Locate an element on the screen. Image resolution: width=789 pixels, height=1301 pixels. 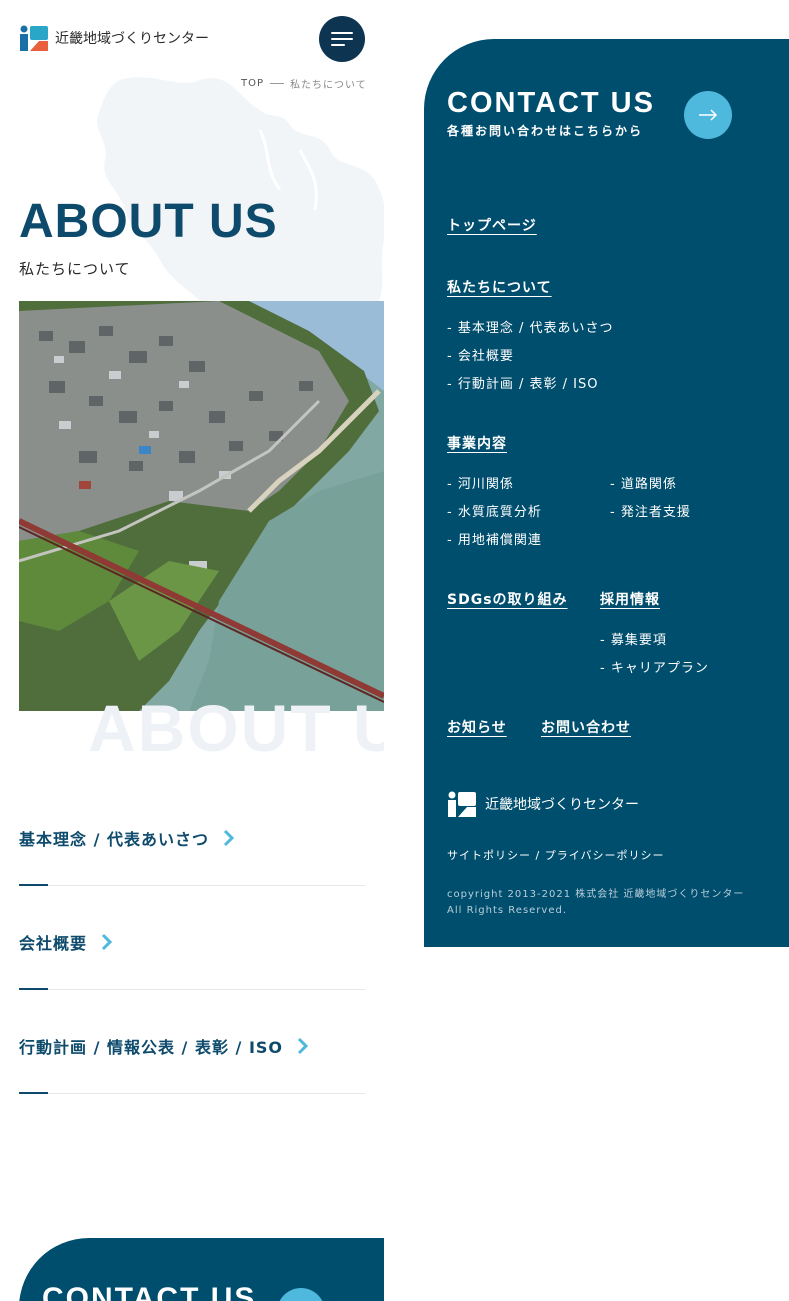
breadcrumb-home: TOP is located at coordinates (252, 83).